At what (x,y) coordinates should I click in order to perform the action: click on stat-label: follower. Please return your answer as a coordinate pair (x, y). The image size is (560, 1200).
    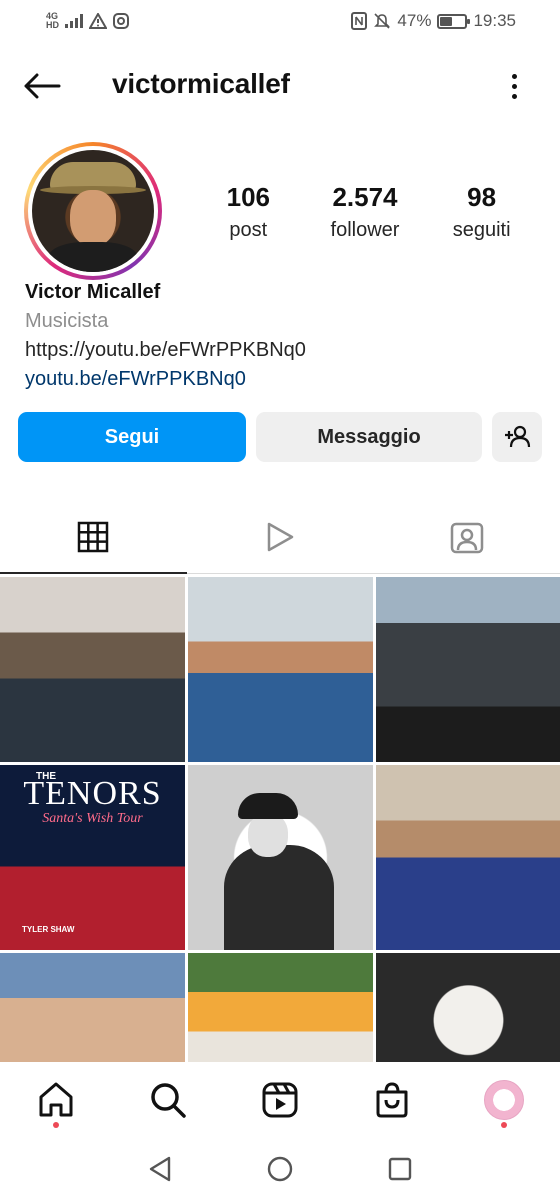
    Looking at the image, I should click on (365, 230).